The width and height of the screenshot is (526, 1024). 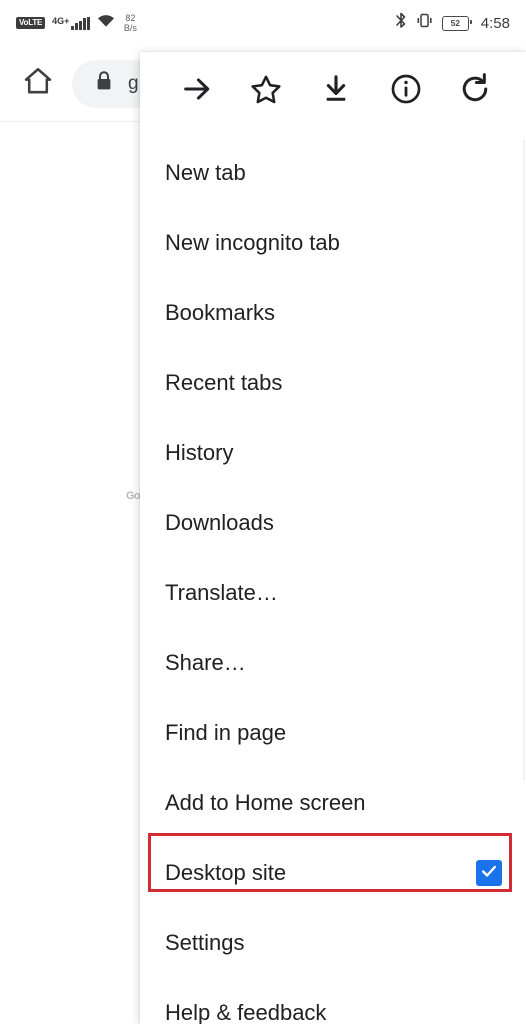 I want to click on menu-item-bookmarks: Bookmarks, so click(x=333, y=313).